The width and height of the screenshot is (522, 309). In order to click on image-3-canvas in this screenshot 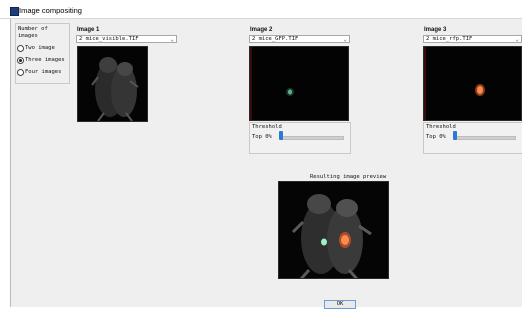, I will do `click(472, 83)`.